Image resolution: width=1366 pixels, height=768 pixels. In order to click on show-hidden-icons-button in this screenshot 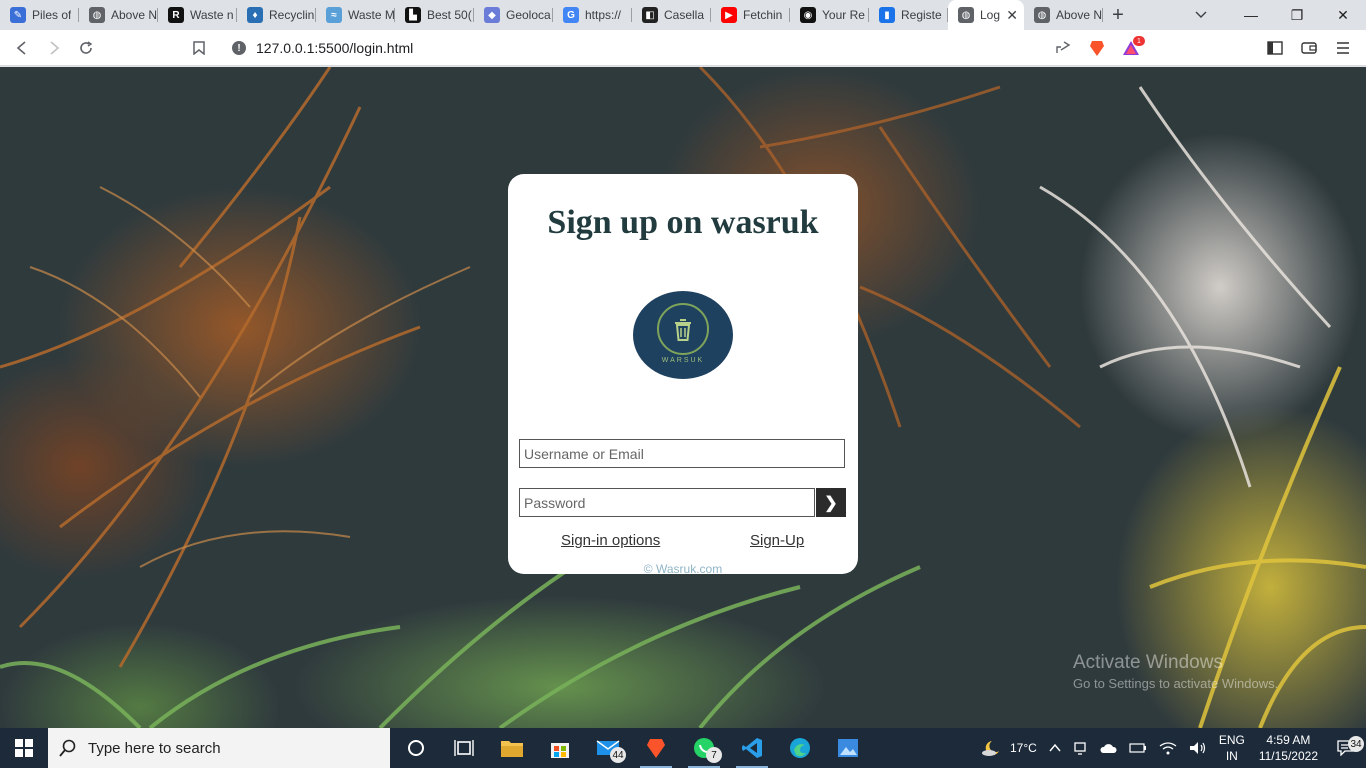, I will do `click(1055, 748)`.